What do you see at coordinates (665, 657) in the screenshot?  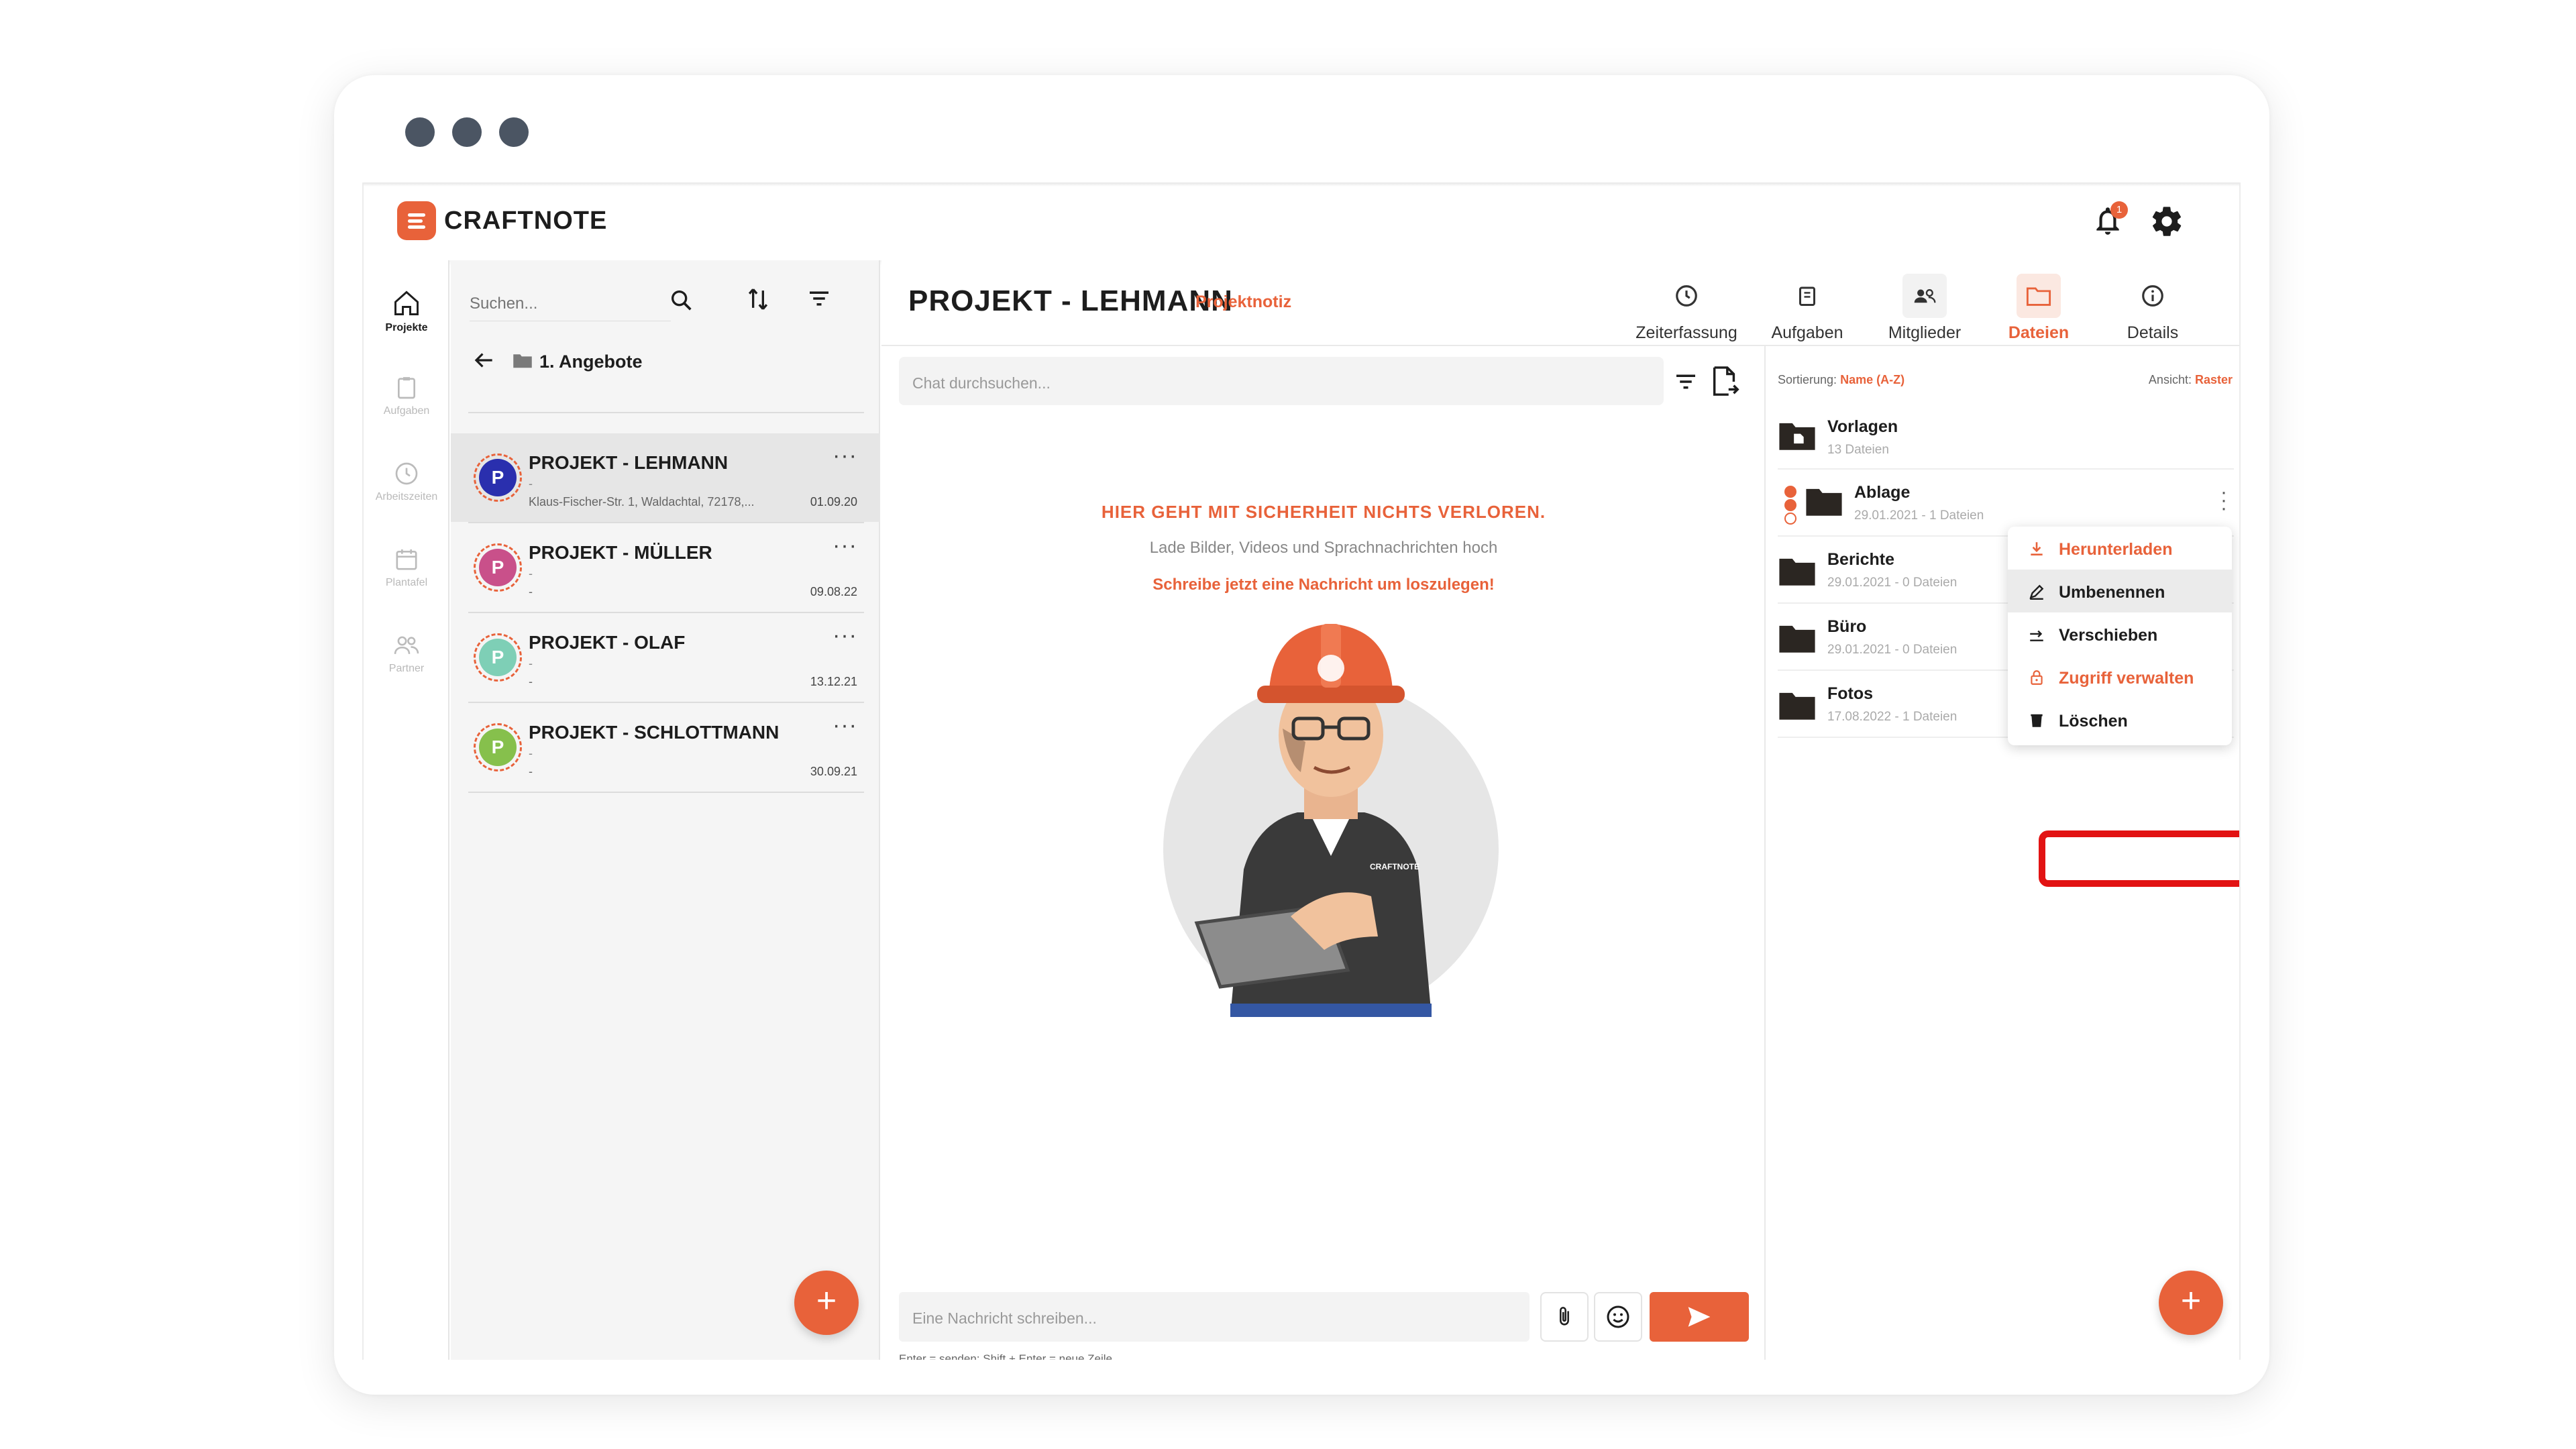 I see `project-row: P PROJEKT - OLAF - - 13.12.21 ···` at bounding box center [665, 657].